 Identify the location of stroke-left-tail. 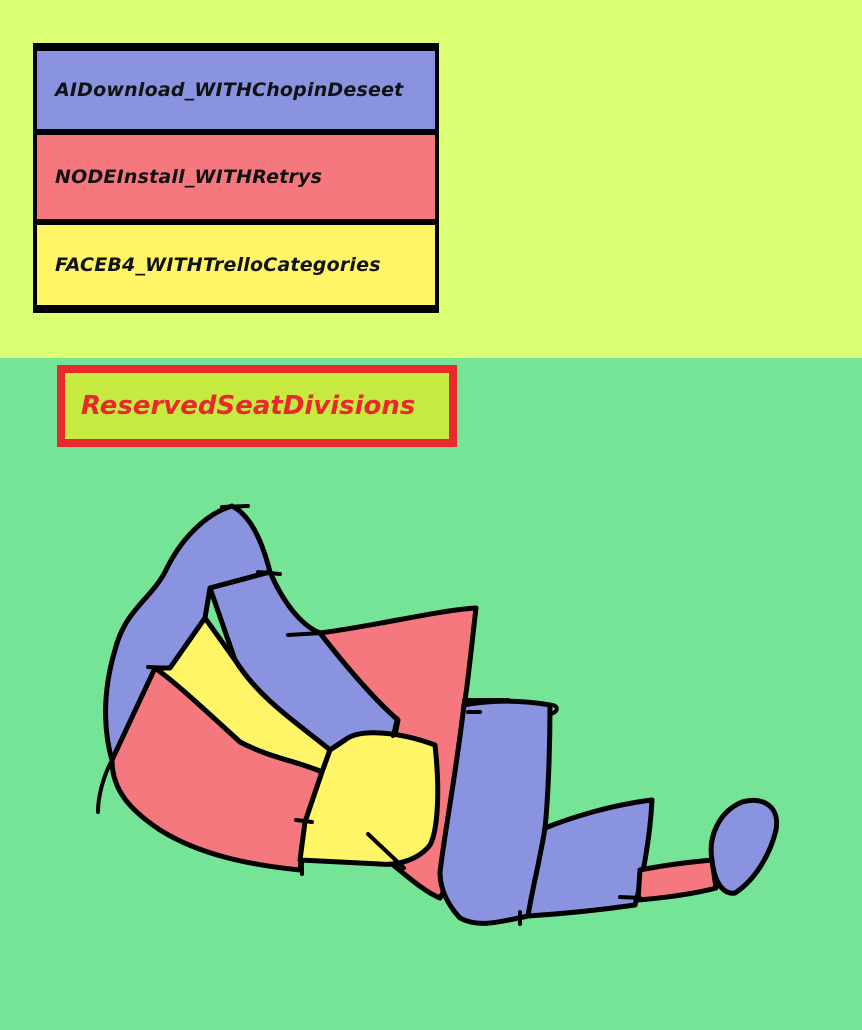
(105, 786).